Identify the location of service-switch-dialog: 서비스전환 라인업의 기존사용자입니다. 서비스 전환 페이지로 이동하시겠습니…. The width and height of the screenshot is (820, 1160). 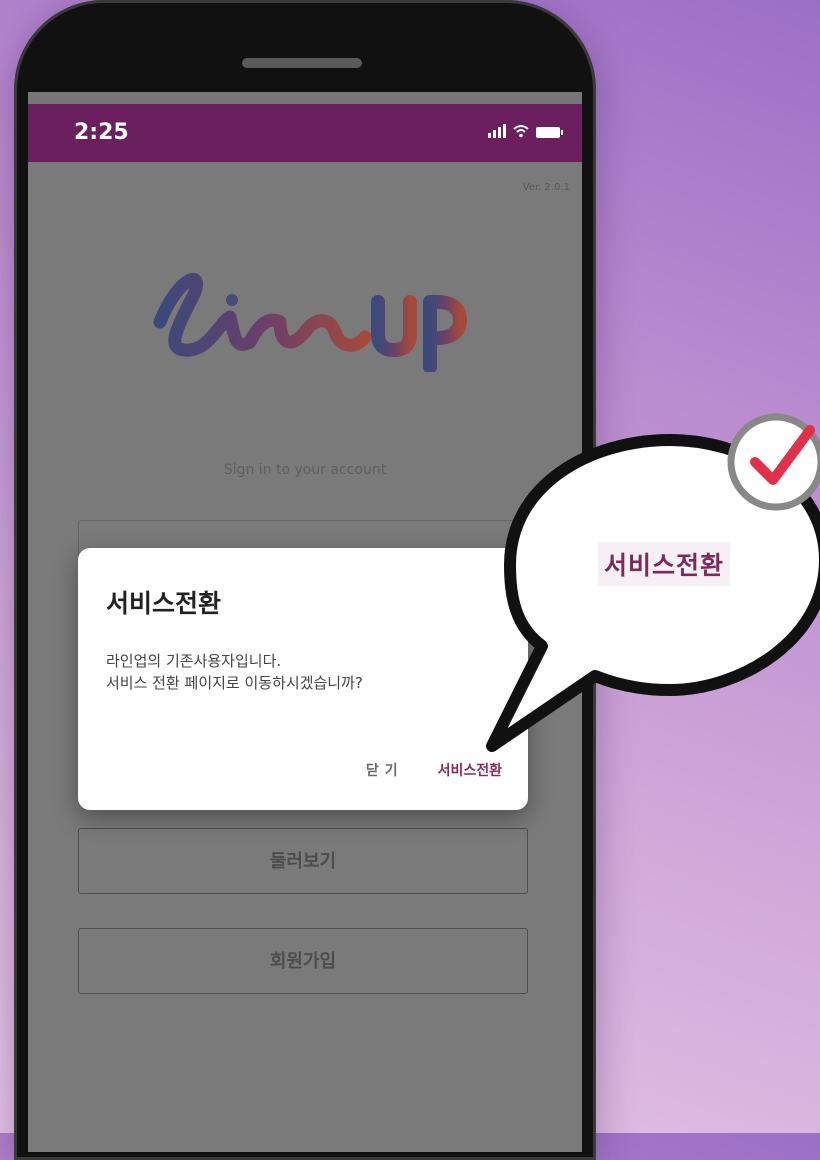
(303, 679).